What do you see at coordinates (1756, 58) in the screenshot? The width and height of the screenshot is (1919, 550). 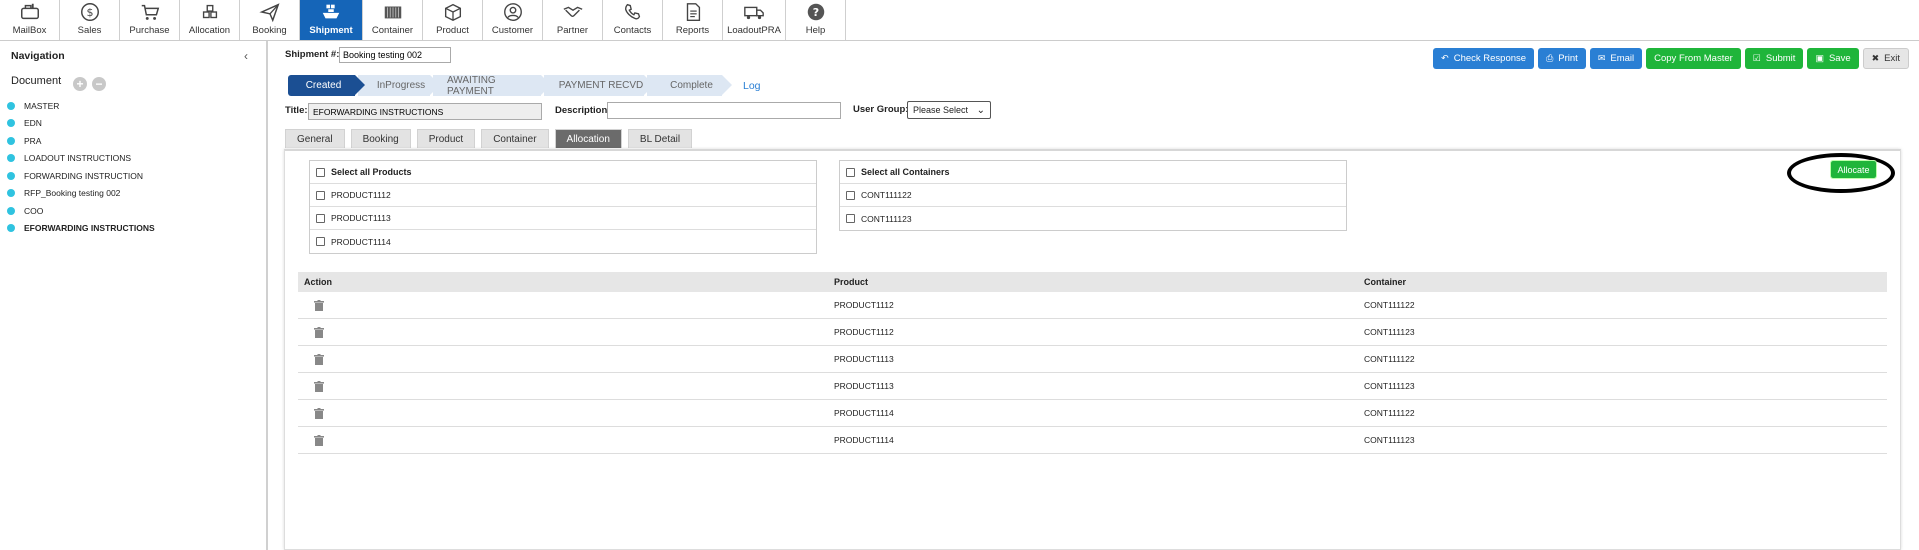 I see `check-square-icon: ☑` at bounding box center [1756, 58].